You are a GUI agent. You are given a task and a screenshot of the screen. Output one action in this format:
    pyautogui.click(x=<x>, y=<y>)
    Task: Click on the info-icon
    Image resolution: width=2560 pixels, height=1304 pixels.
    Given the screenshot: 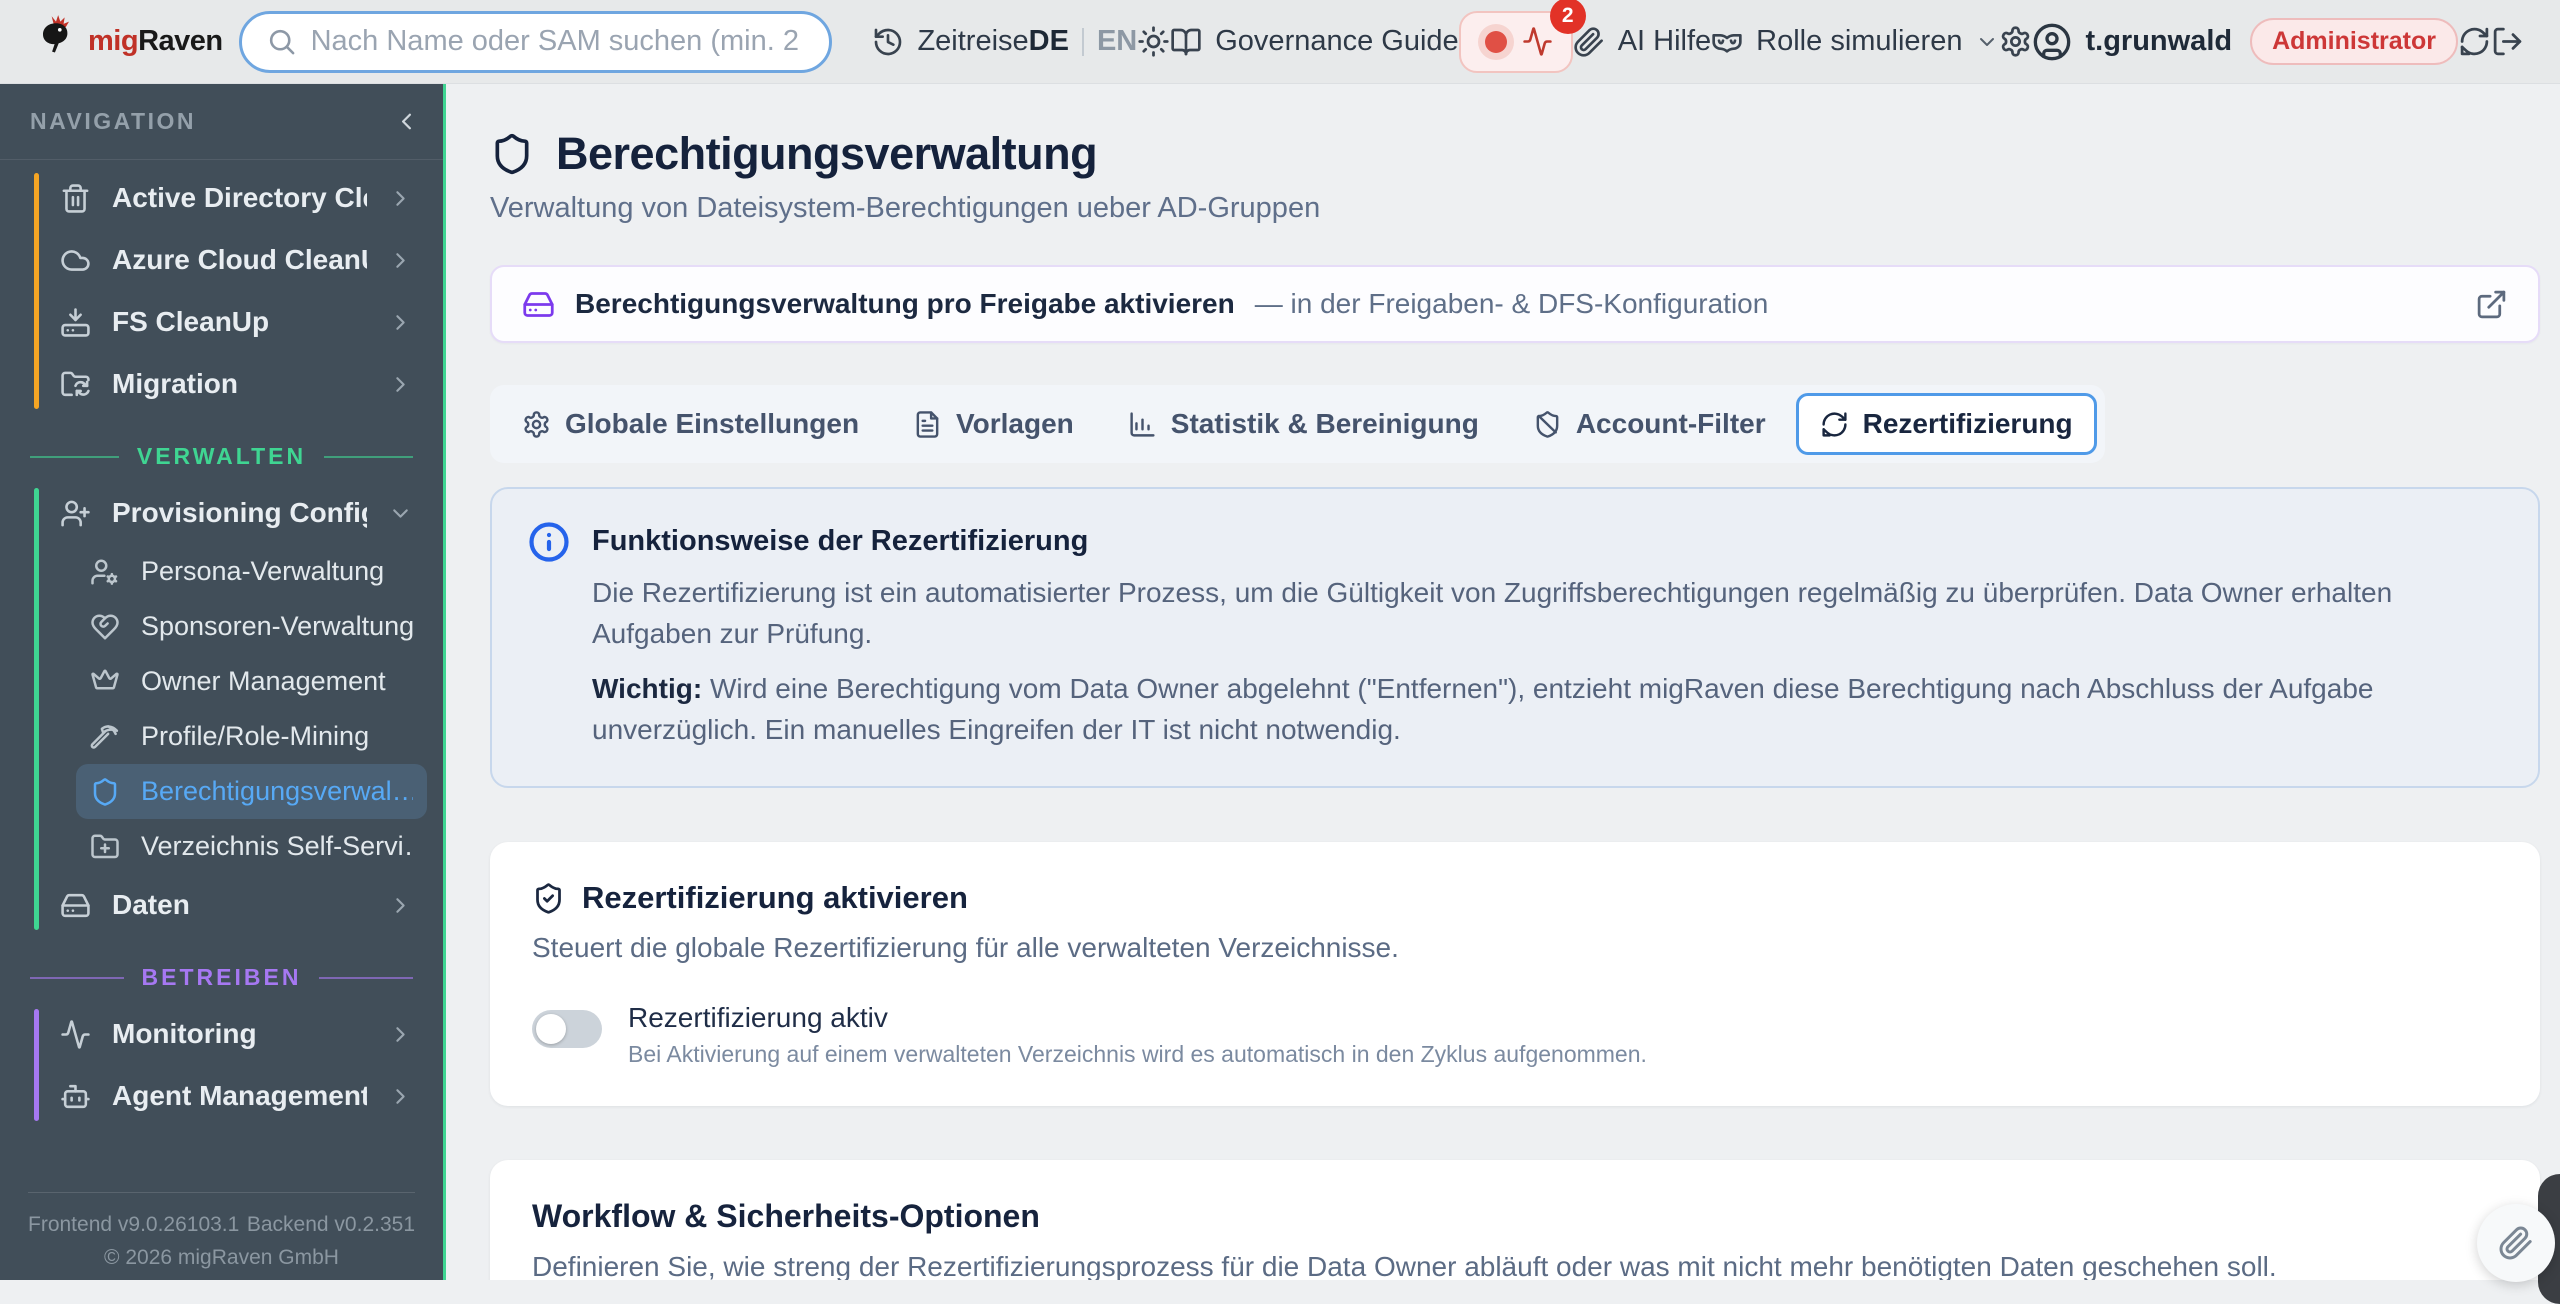 What is the action you would take?
    pyautogui.click(x=549, y=542)
    